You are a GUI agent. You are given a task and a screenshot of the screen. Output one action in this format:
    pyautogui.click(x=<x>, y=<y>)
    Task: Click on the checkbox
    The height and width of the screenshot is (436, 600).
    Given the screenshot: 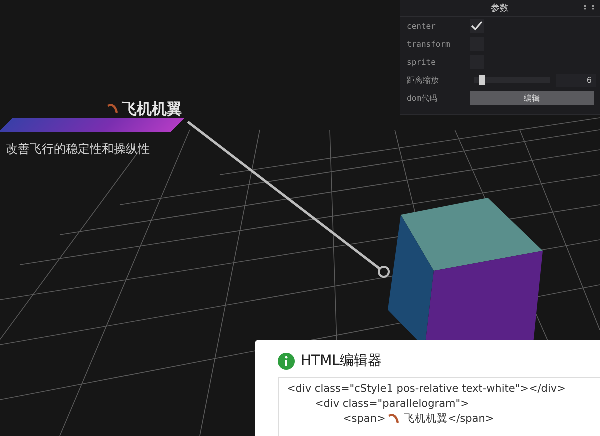 What is the action you would take?
    pyautogui.click(x=477, y=26)
    